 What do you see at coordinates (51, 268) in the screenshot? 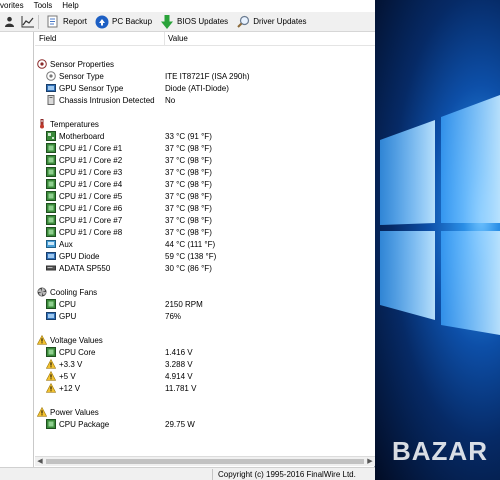
I see `drive-icon` at bounding box center [51, 268].